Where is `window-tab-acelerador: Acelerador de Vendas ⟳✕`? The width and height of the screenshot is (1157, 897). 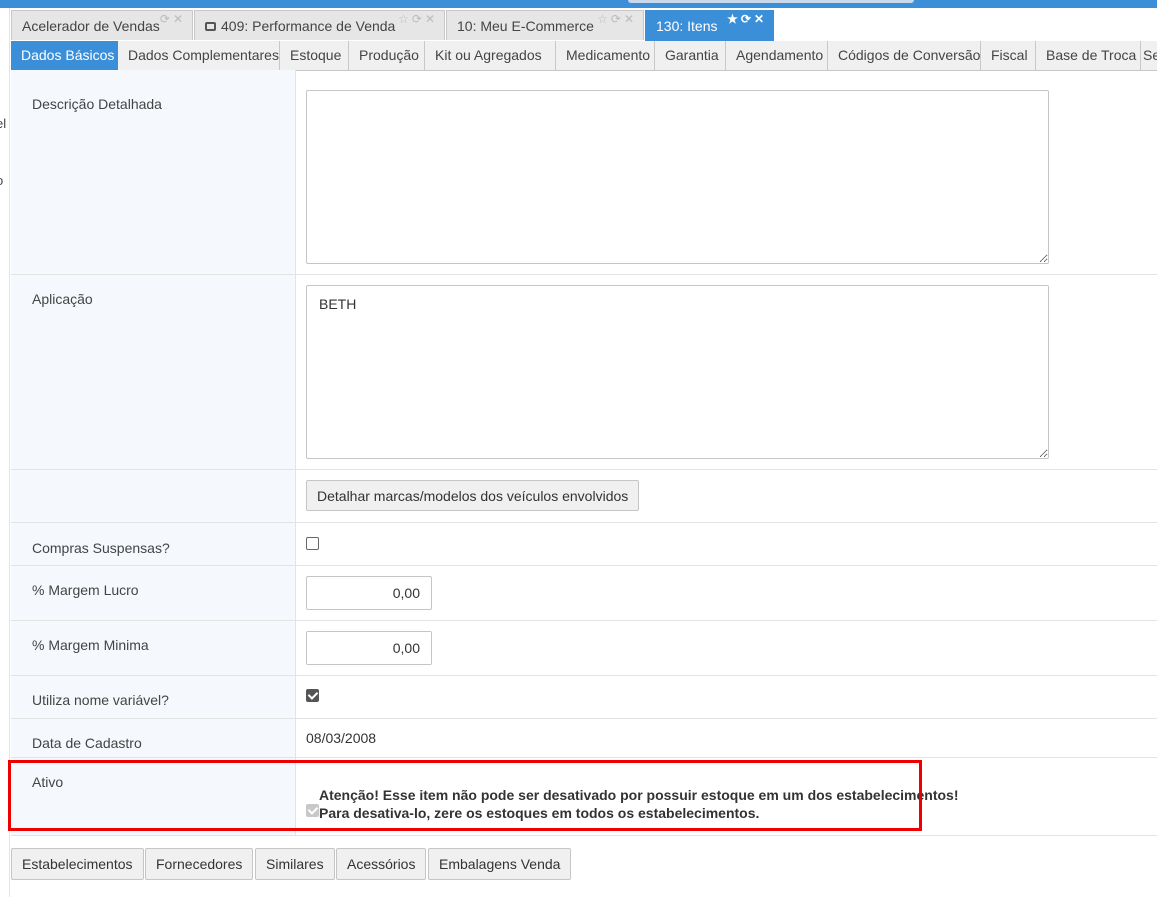 window-tab-acelerador: Acelerador de Vendas ⟳✕ is located at coordinates (102, 25).